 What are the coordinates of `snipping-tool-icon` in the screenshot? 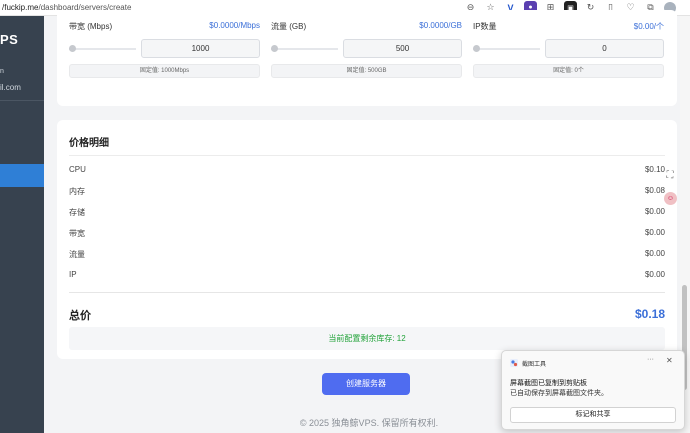 It's located at (514, 363).